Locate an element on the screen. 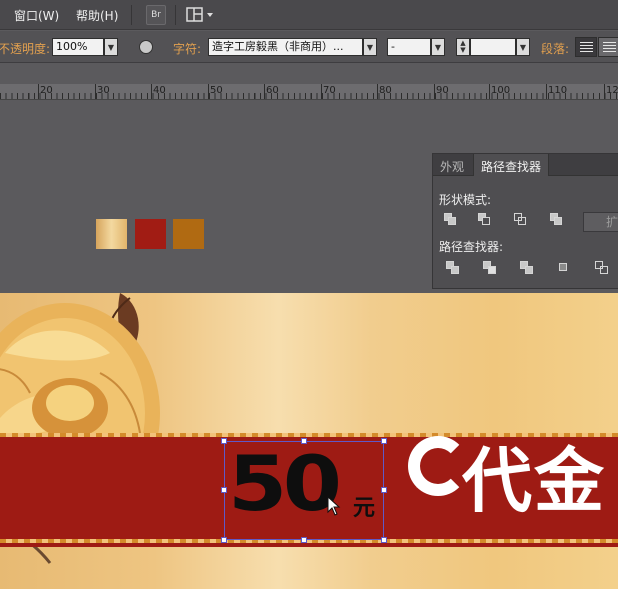 This screenshot has width=618, height=589. font-size-stepper: ▲ ▼ is located at coordinates (463, 47).